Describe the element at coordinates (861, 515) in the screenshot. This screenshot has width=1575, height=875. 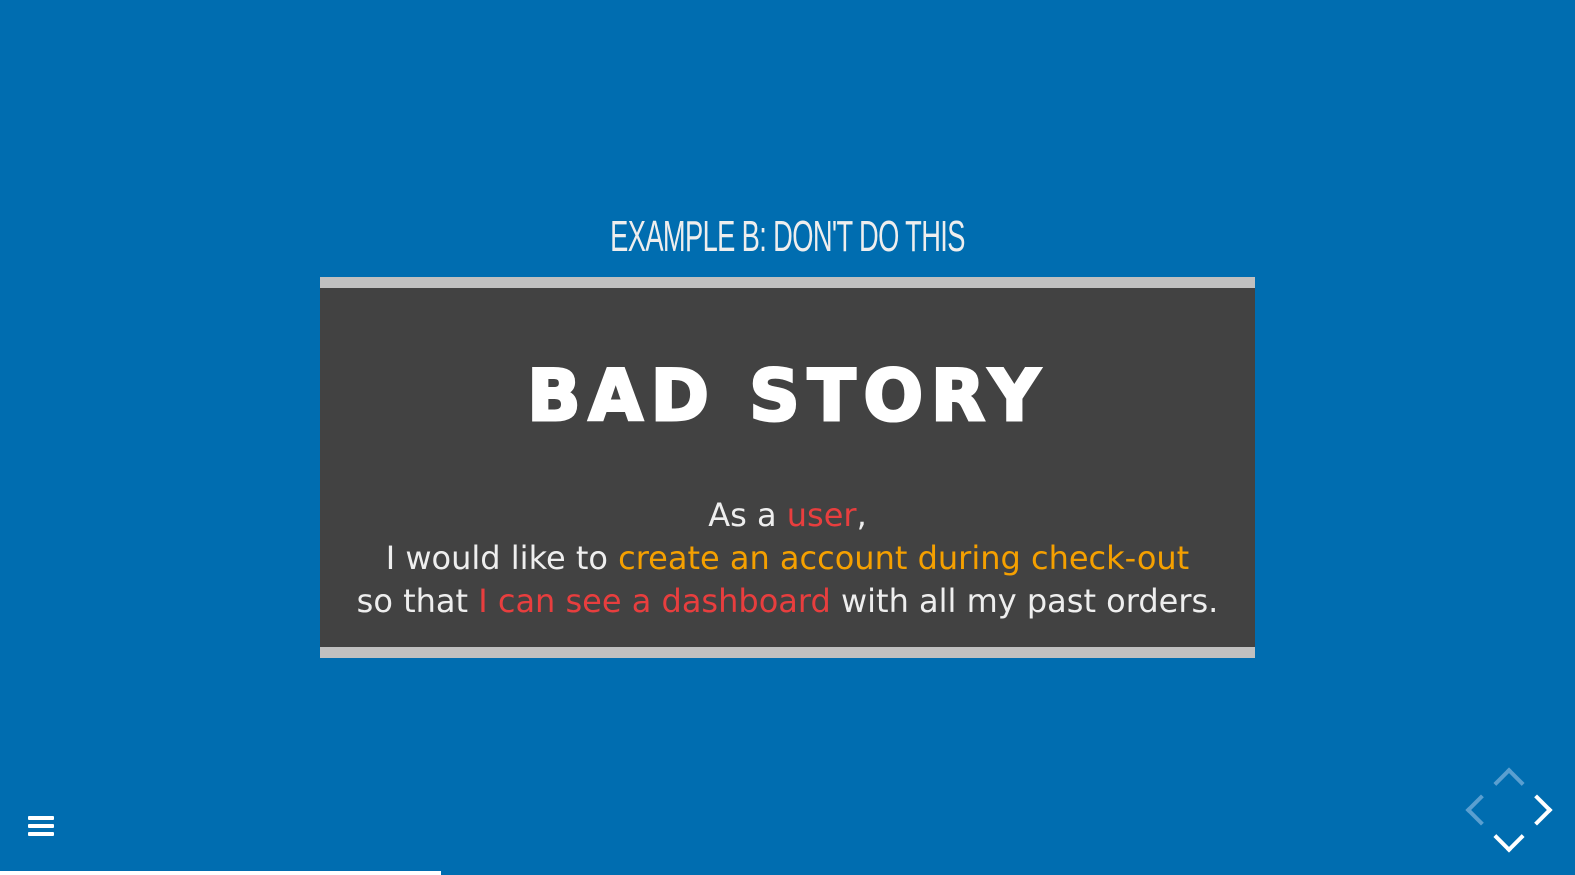
I see `story-line-1-suffix: ,` at that location.